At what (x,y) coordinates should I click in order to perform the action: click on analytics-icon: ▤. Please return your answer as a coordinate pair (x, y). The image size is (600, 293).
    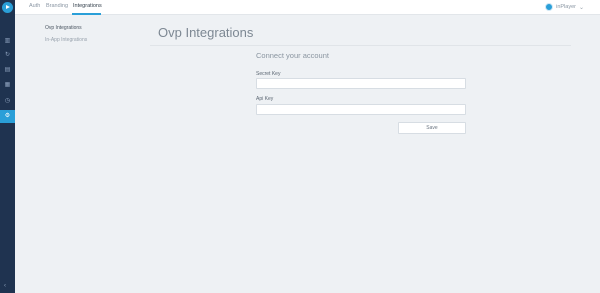
    Looking at the image, I should click on (7, 70).